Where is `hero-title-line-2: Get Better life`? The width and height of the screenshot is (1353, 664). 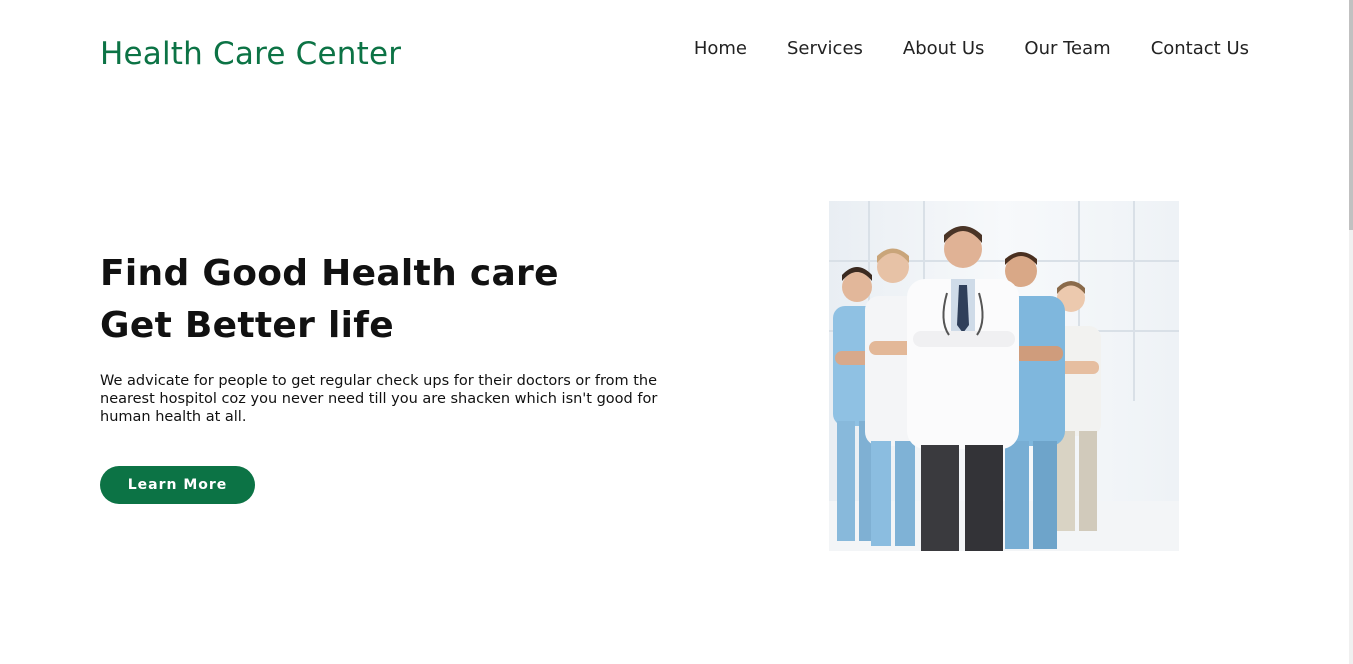
hero-title-line-2: Get Better life is located at coordinates (247, 325).